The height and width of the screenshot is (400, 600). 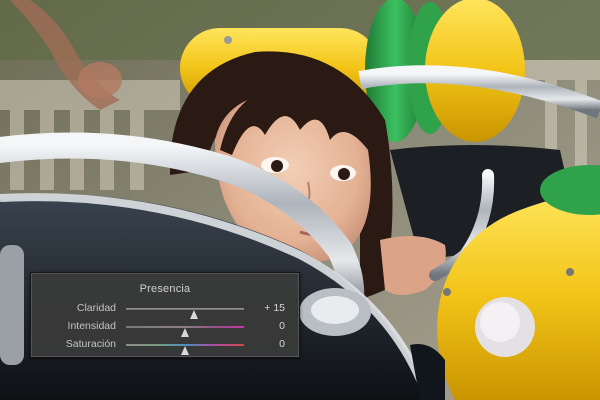 I want to click on clarity-value: + 15, so click(x=265, y=308).